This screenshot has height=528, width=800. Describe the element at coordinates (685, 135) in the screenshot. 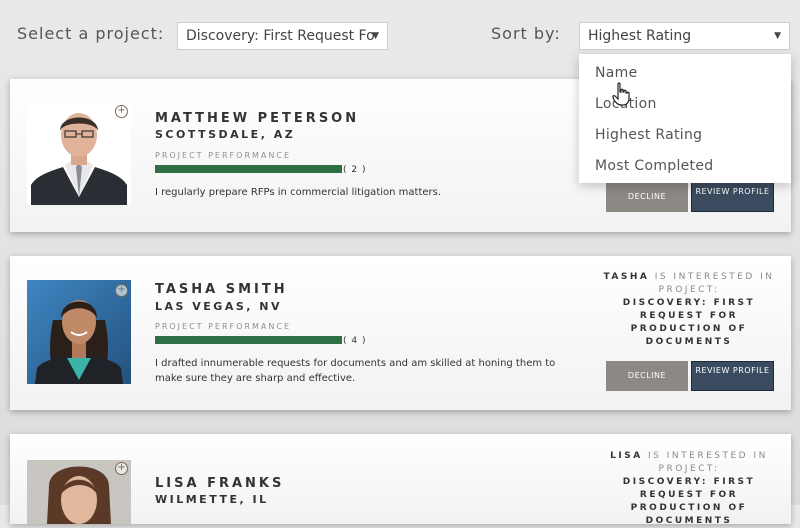

I see `sort-option-highest-rating: Highest Rating` at that location.